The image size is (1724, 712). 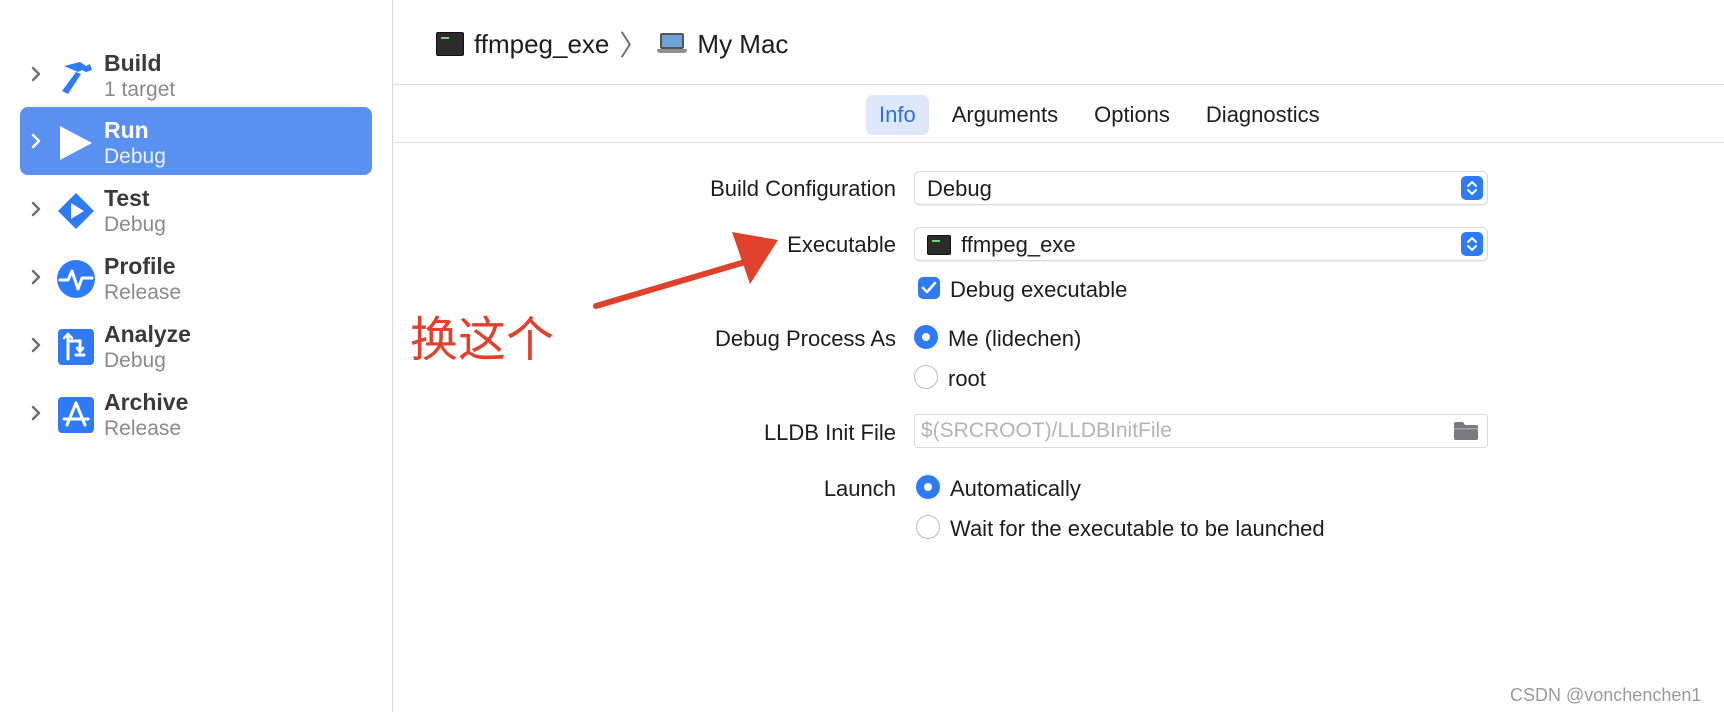 I want to click on radio-automatically, so click(x=928, y=487).